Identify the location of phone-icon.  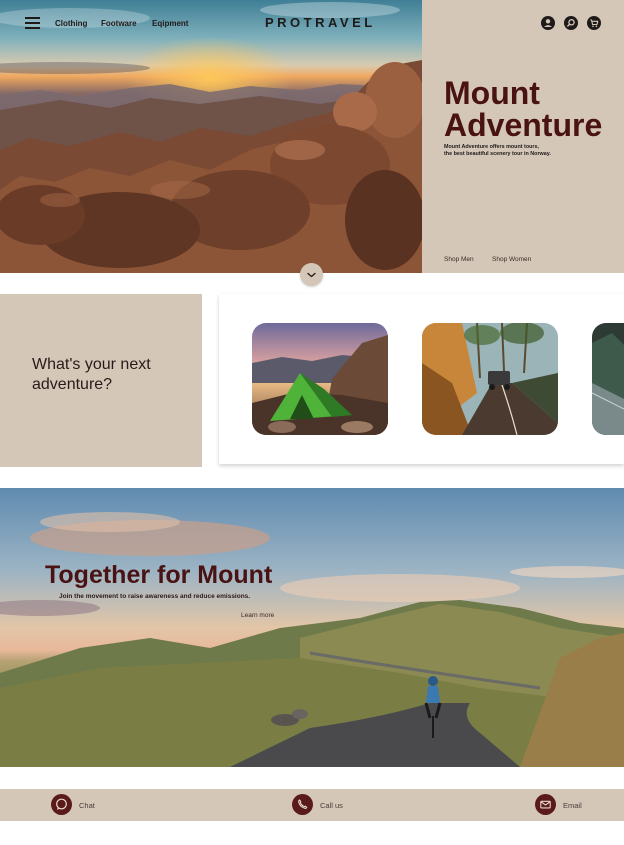
(302, 804).